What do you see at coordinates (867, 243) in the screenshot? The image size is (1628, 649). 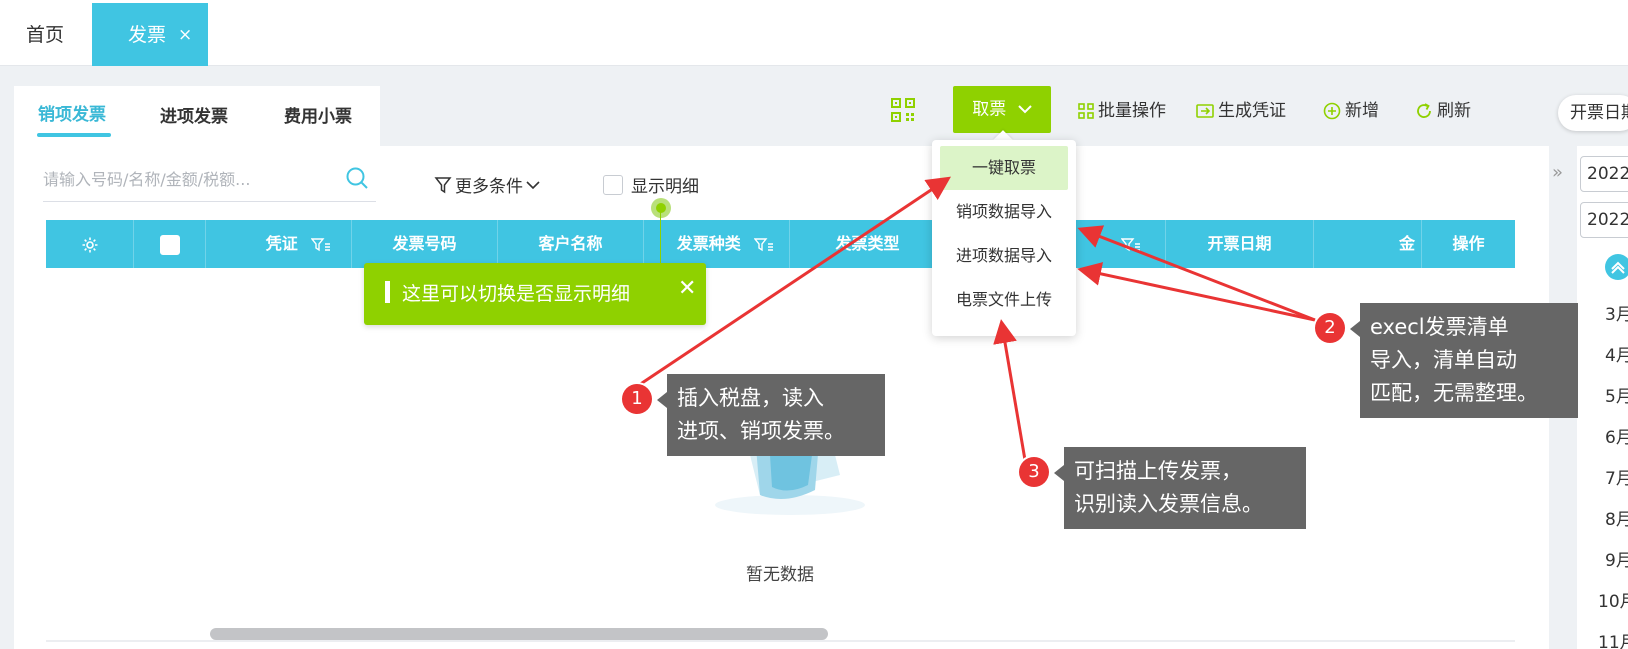 I see `th-invoice-type-label: 发票类型` at bounding box center [867, 243].